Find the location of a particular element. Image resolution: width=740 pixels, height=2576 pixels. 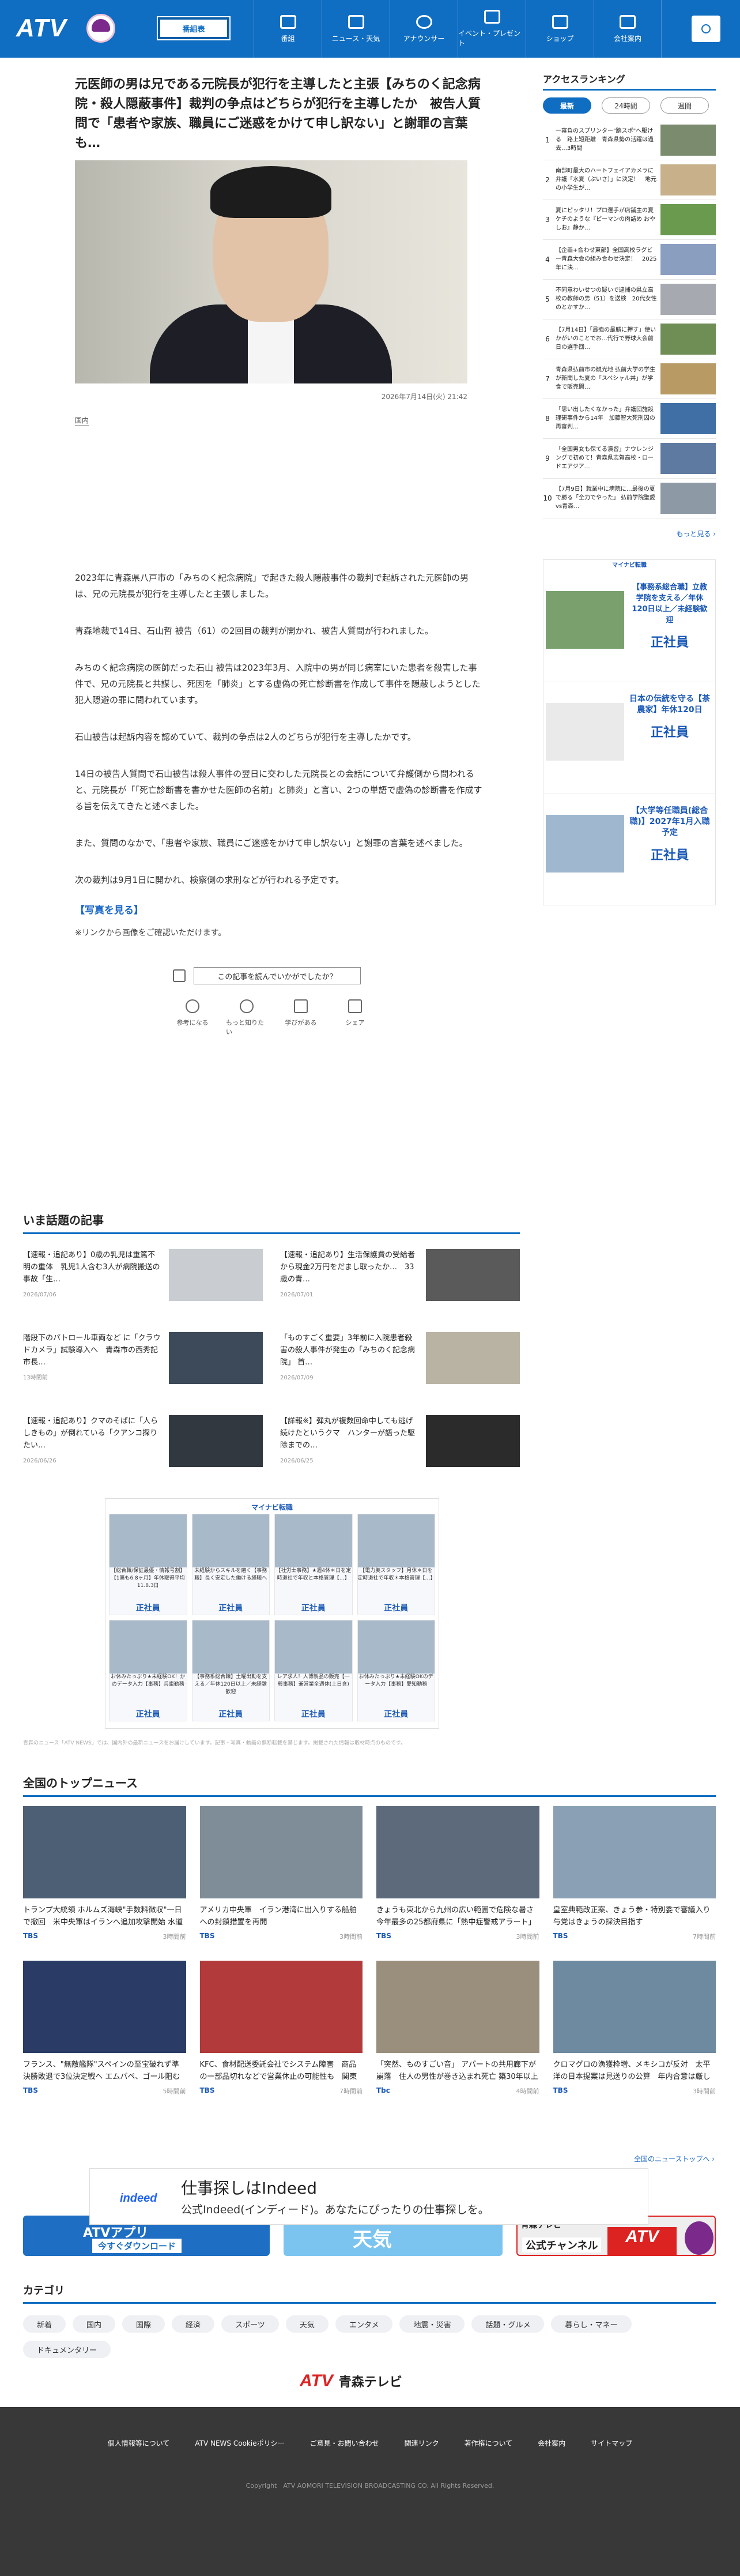

footer-logo: ATV 青森テレビ is located at coordinates (351, 2381).